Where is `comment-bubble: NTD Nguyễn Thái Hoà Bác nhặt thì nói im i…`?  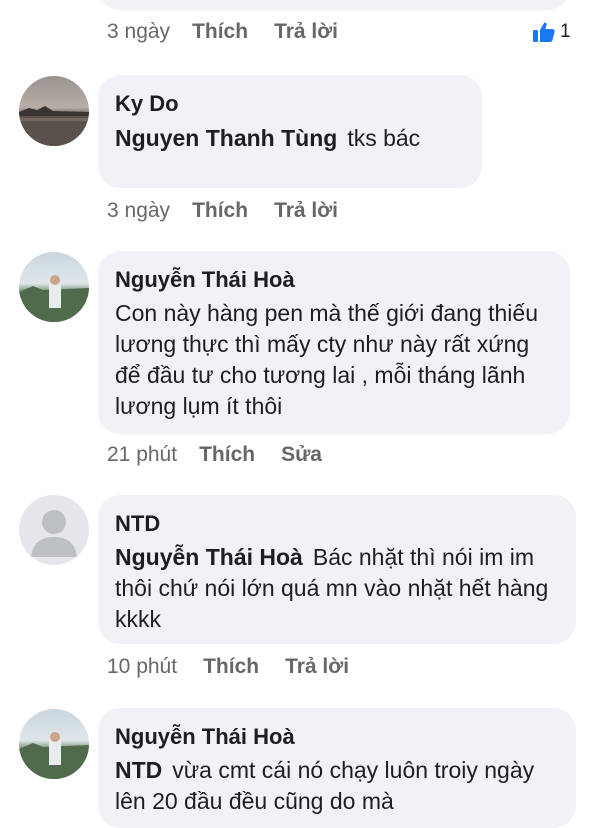 comment-bubble: NTD Nguyễn Thái Hoà Bác nhặt thì nói im i… is located at coordinates (337, 569).